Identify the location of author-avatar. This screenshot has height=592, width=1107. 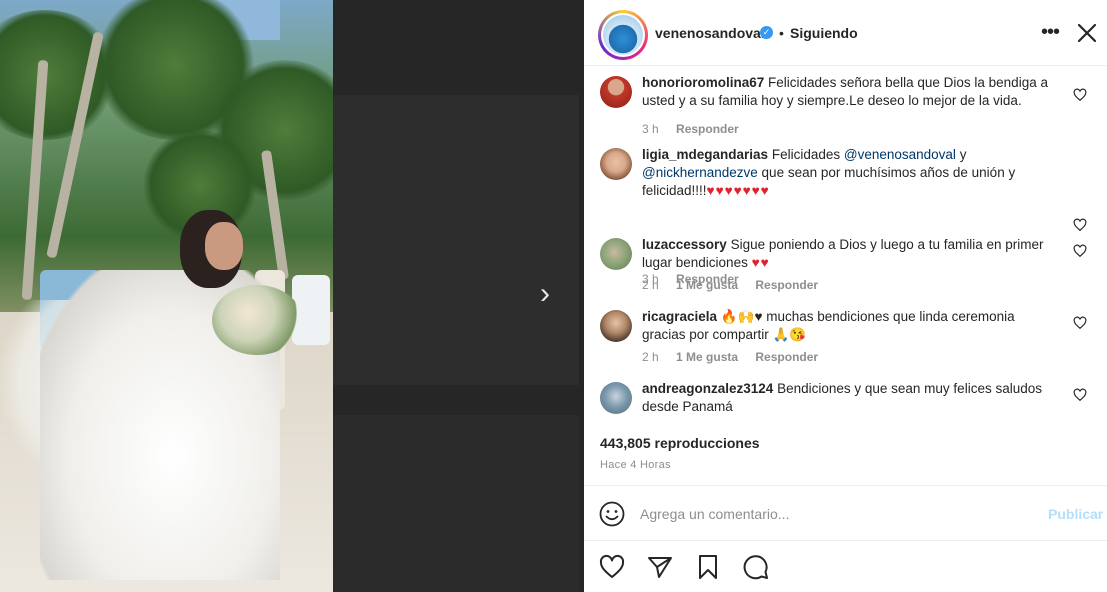
(623, 35).